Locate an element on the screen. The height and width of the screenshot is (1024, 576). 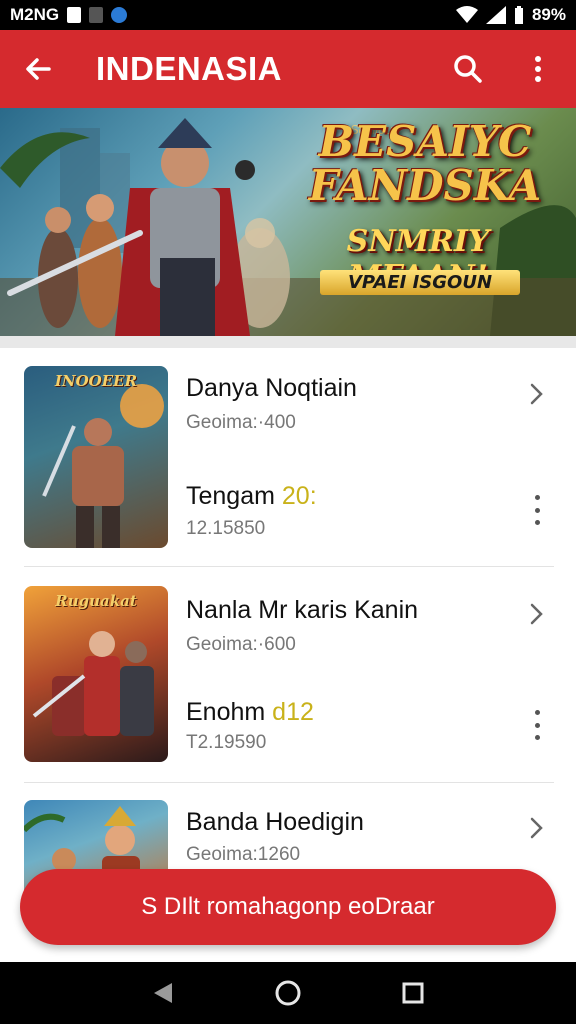
wifi-icon is located at coordinates (466, 14).